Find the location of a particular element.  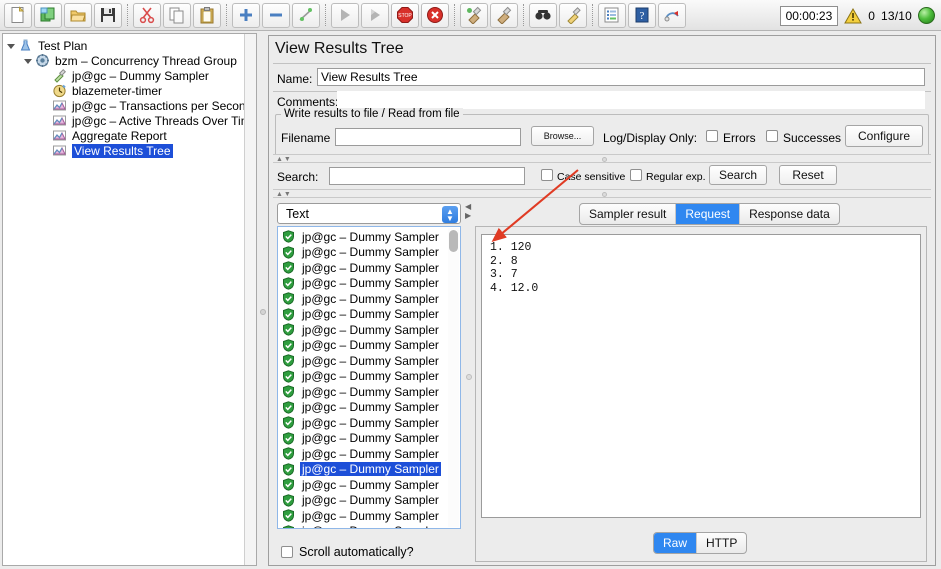

regular-exp-checkbox is located at coordinates (636, 175).